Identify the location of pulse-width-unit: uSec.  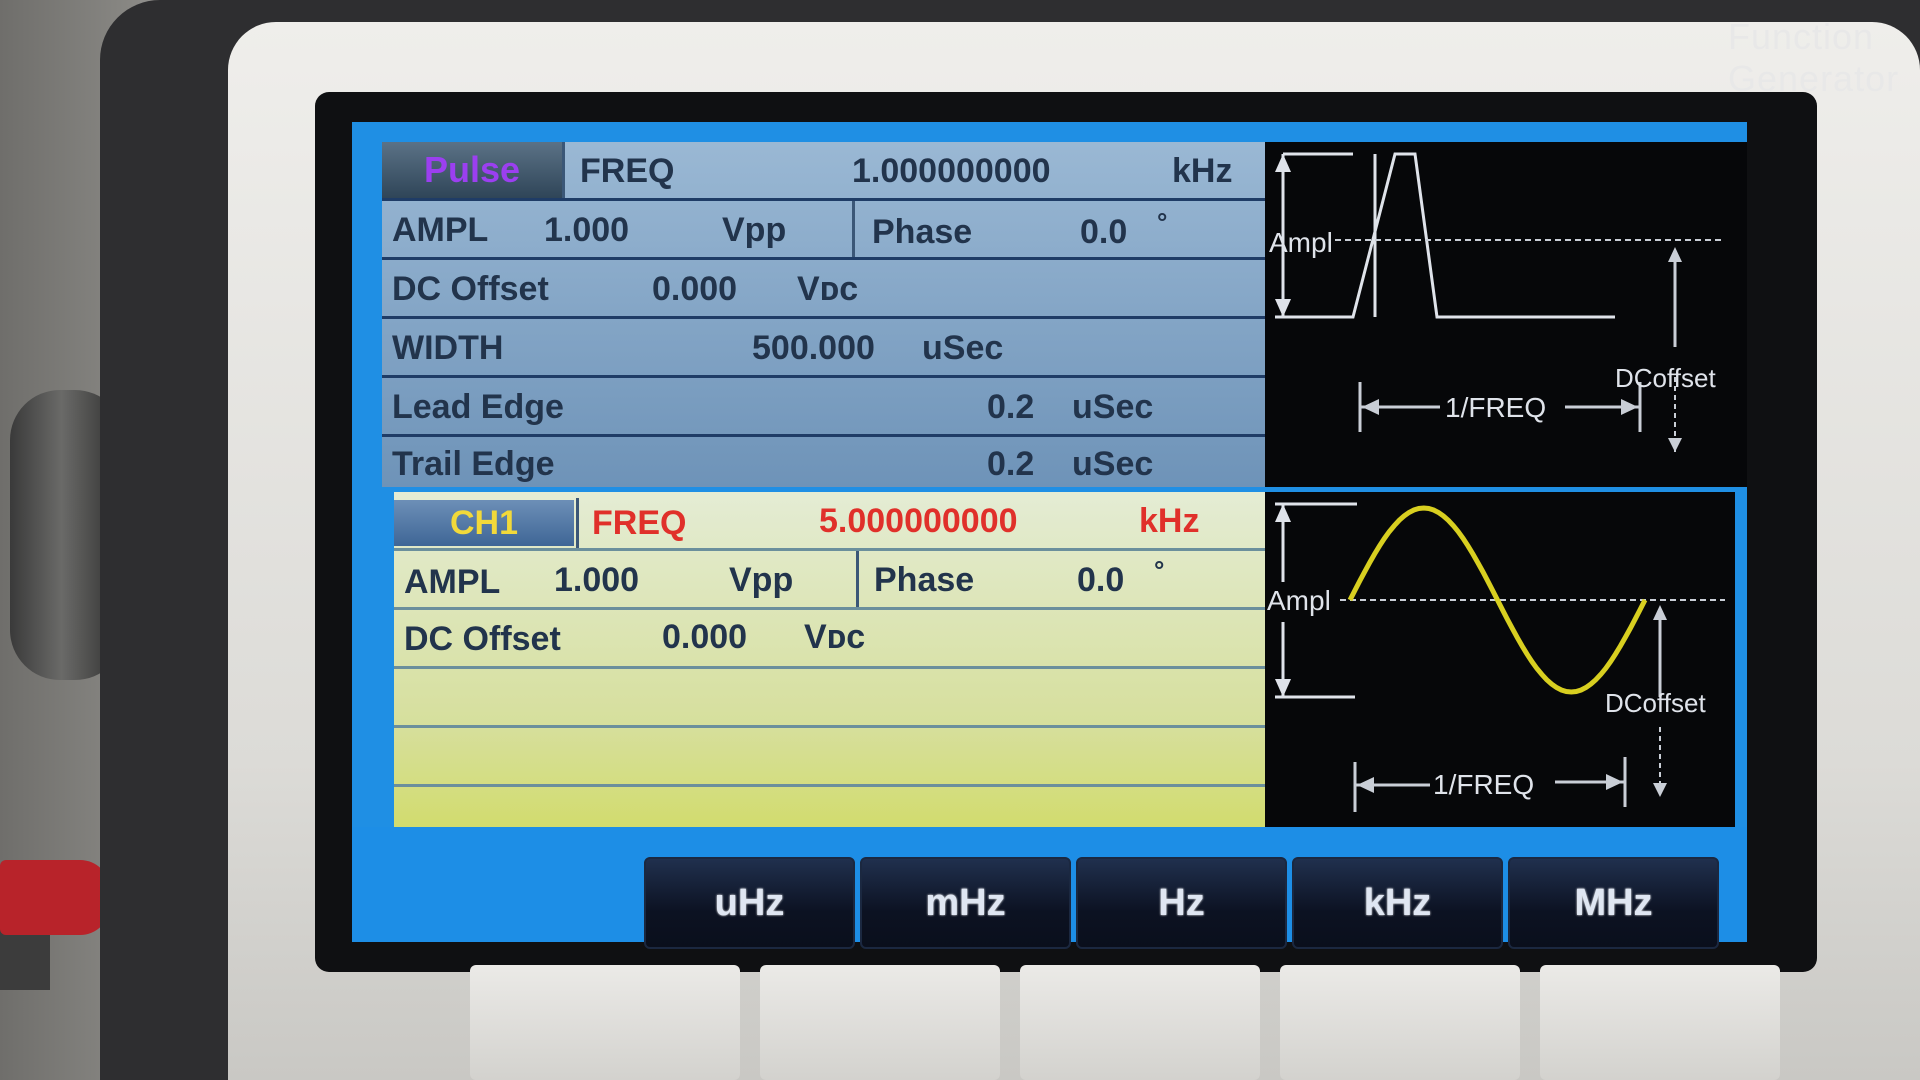
(963, 348).